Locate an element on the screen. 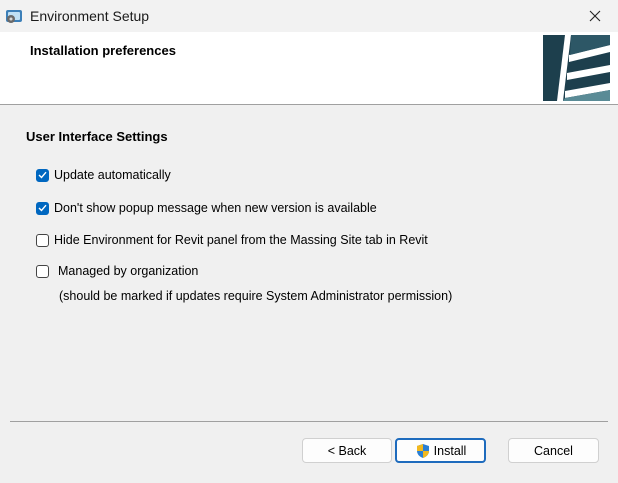 The height and width of the screenshot is (483, 618). back-button: < Back is located at coordinates (347, 450).